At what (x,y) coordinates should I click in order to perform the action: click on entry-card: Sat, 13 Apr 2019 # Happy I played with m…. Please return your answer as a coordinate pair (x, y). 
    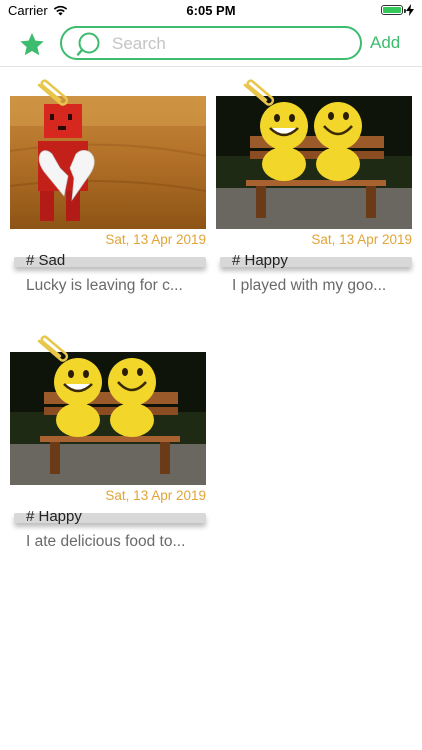
    Looking at the image, I should click on (314, 186).